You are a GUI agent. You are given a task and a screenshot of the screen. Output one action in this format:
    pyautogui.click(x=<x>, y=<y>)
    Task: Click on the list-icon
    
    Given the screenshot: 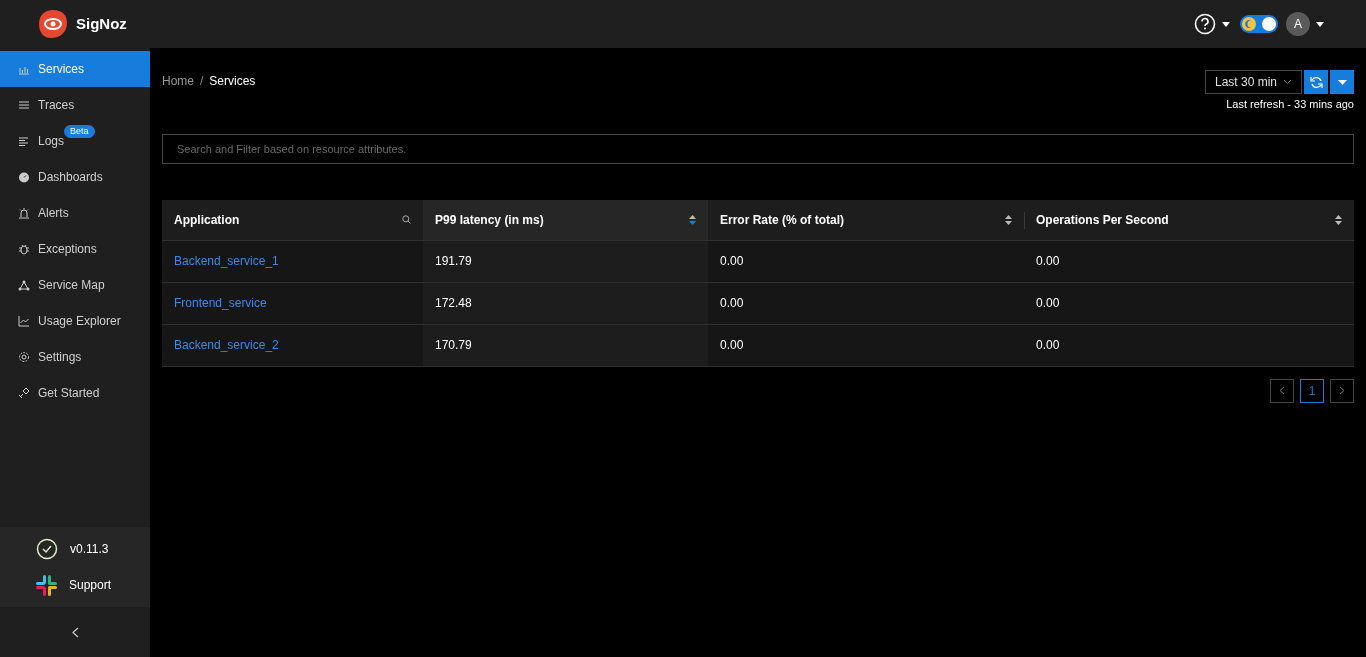 What is the action you would take?
    pyautogui.click(x=24, y=105)
    